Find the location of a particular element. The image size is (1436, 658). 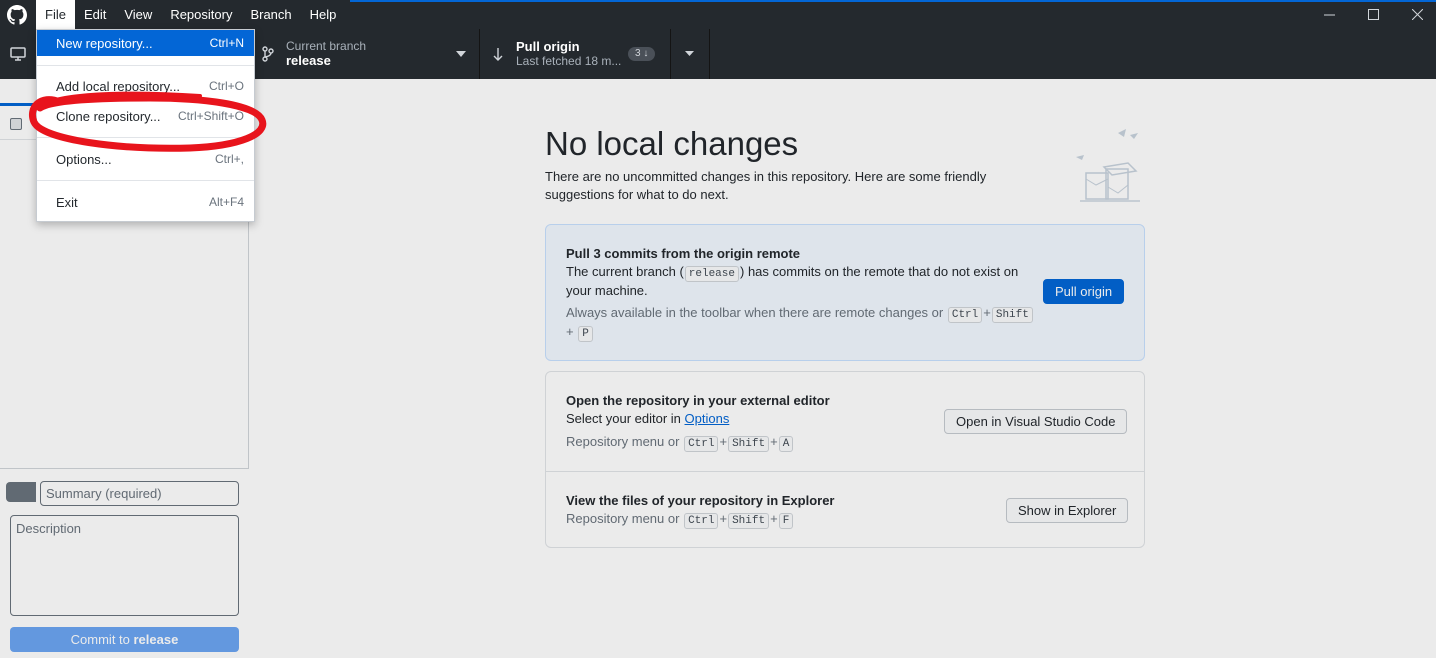

desktop-icon is located at coordinates (18, 54).